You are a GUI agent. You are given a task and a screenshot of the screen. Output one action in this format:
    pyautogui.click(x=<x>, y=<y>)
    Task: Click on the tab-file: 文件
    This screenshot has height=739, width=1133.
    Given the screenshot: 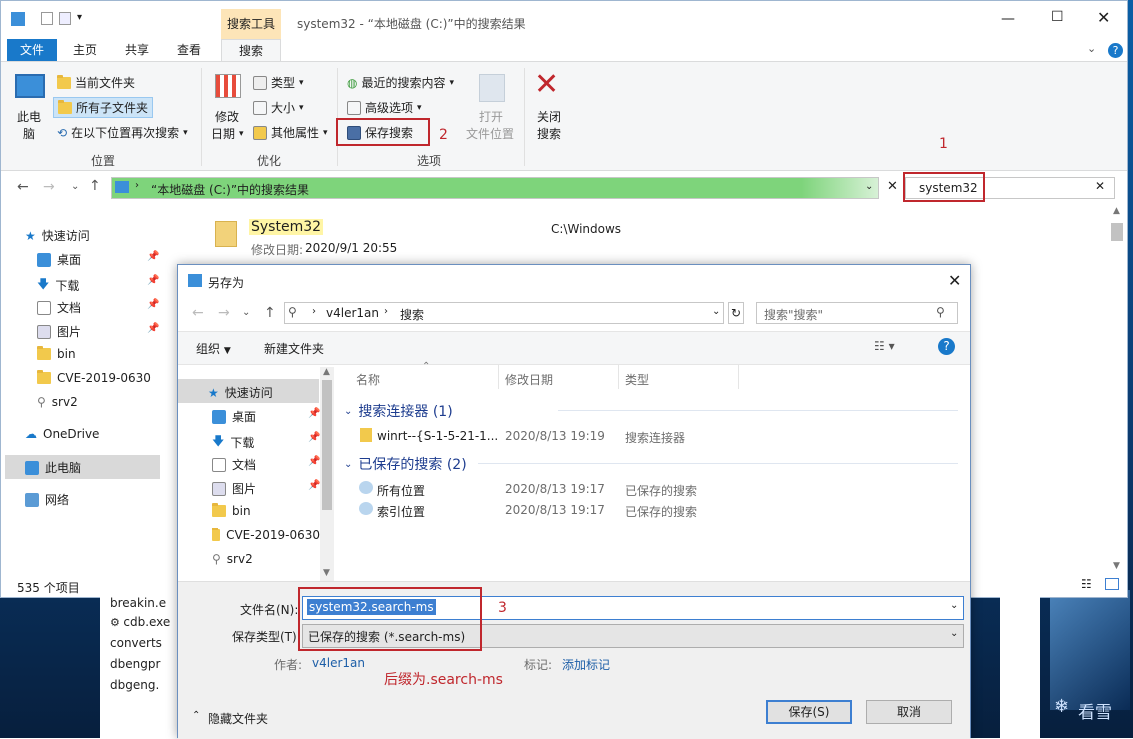 What is the action you would take?
    pyautogui.click(x=32, y=50)
    